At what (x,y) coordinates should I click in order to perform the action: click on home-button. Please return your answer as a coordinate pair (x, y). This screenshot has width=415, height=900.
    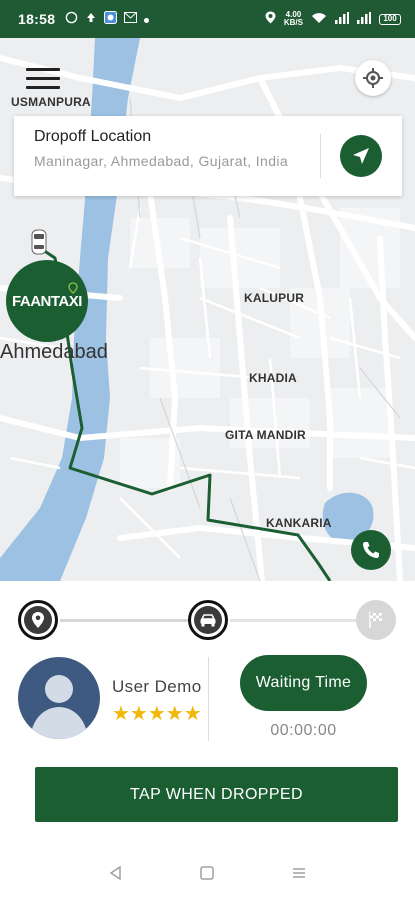
    Looking at the image, I should click on (207, 873).